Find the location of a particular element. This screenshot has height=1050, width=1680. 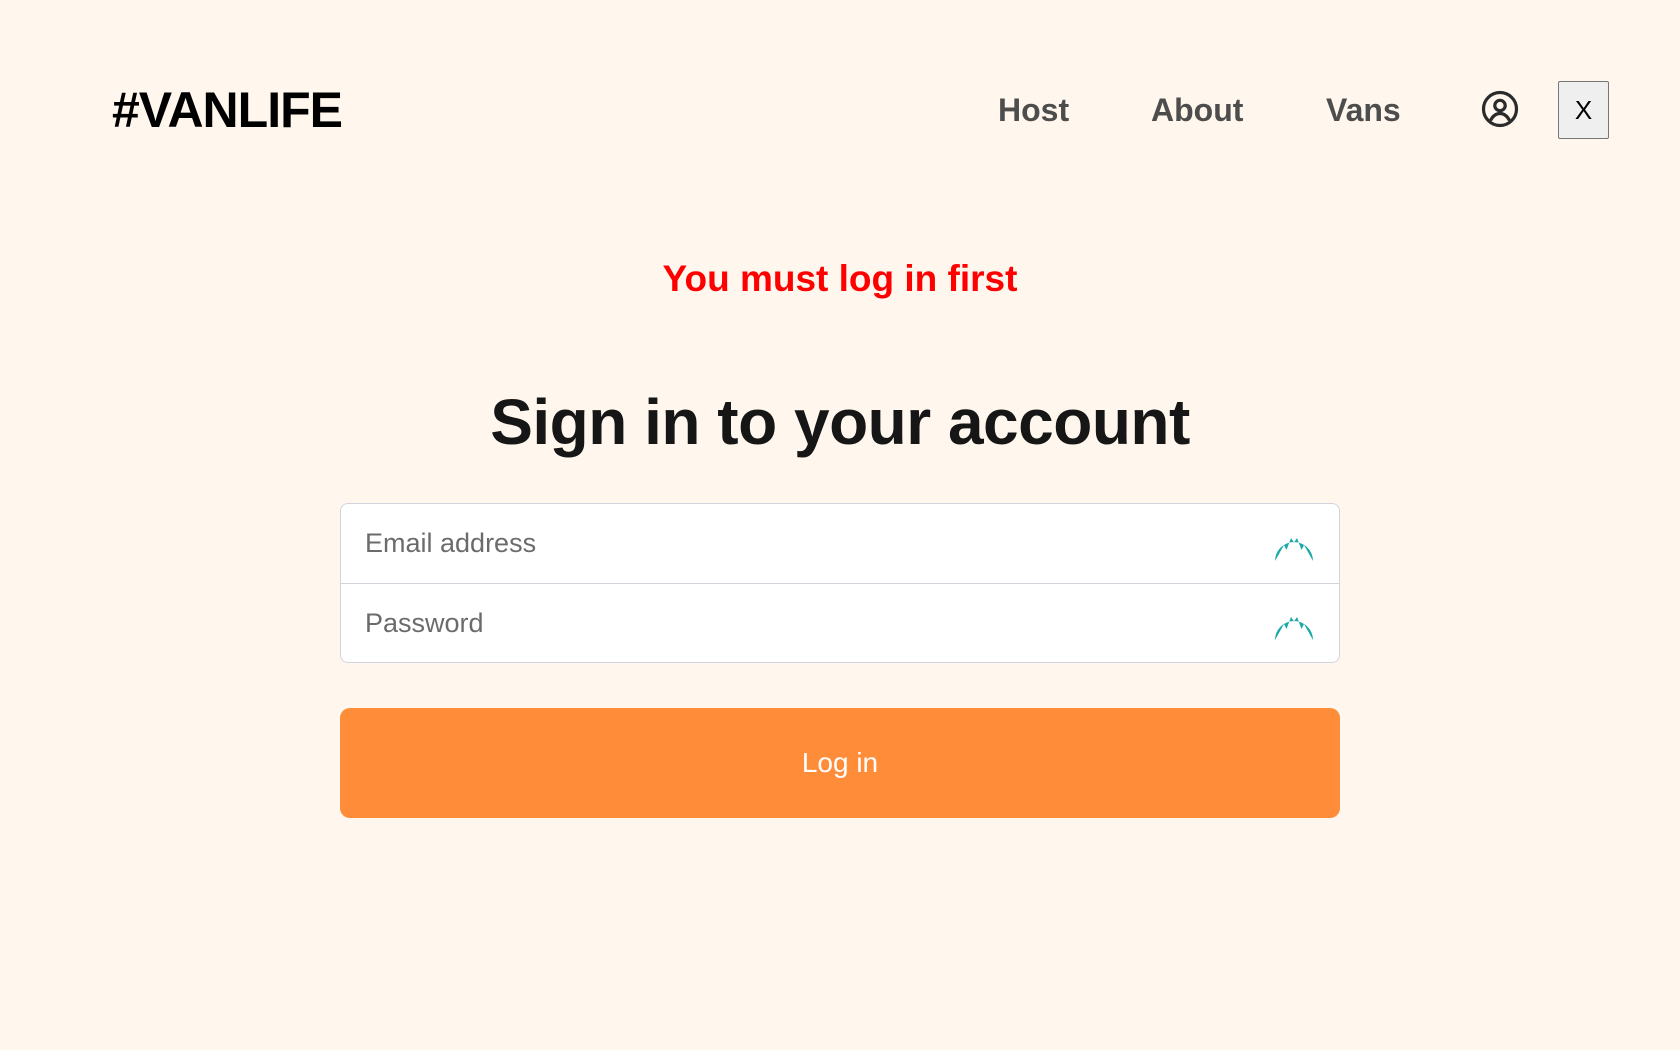

email-input is located at coordinates (840, 543).